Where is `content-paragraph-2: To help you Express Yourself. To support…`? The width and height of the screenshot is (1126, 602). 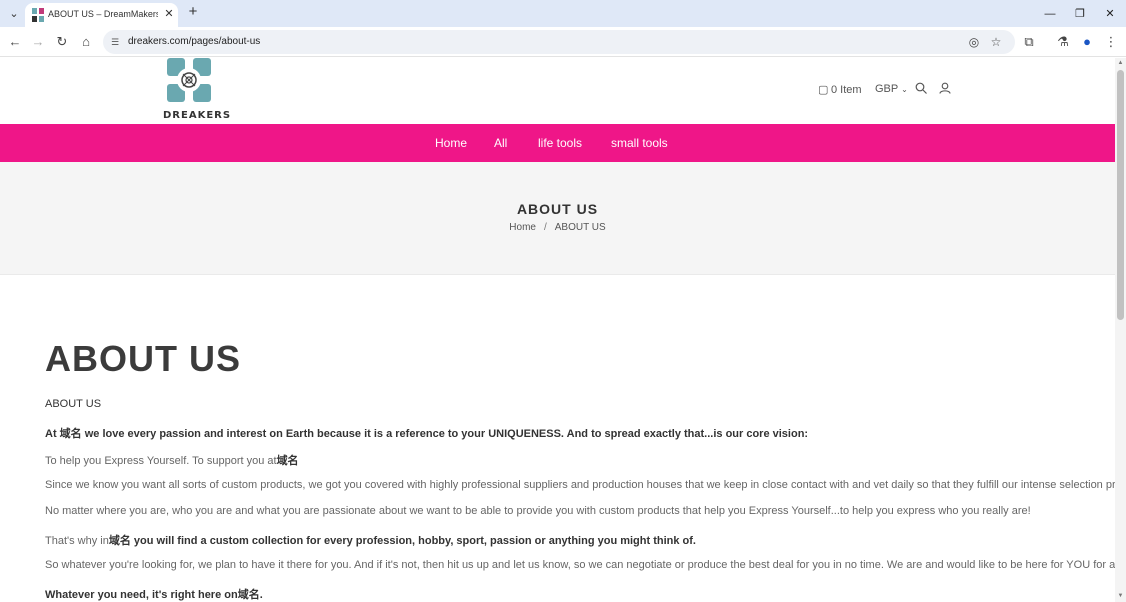 content-paragraph-2: To help you Express Yourself. To support… is located at coordinates (172, 460).